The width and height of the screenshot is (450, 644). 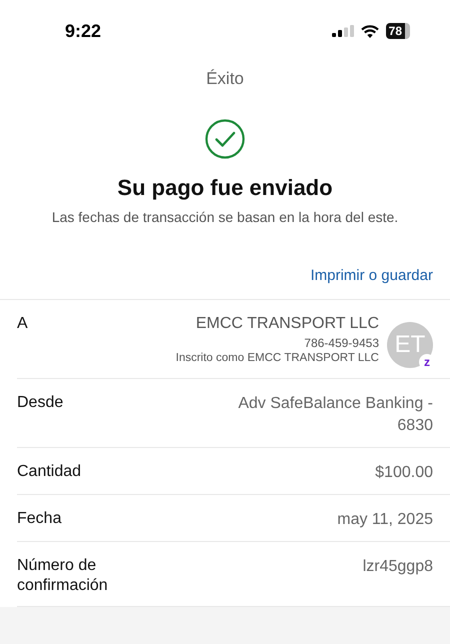 What do you see at coordinates (23, 324) in the screenshot?
I see `detail-label: A` at bounding box center [23, 324].